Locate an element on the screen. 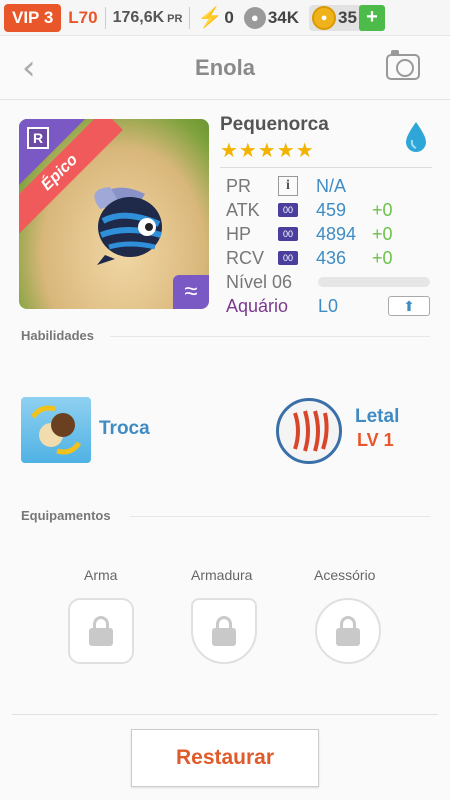  stat-row-atk: ATK 00 459 +0 is located at coordinates (329, 210).